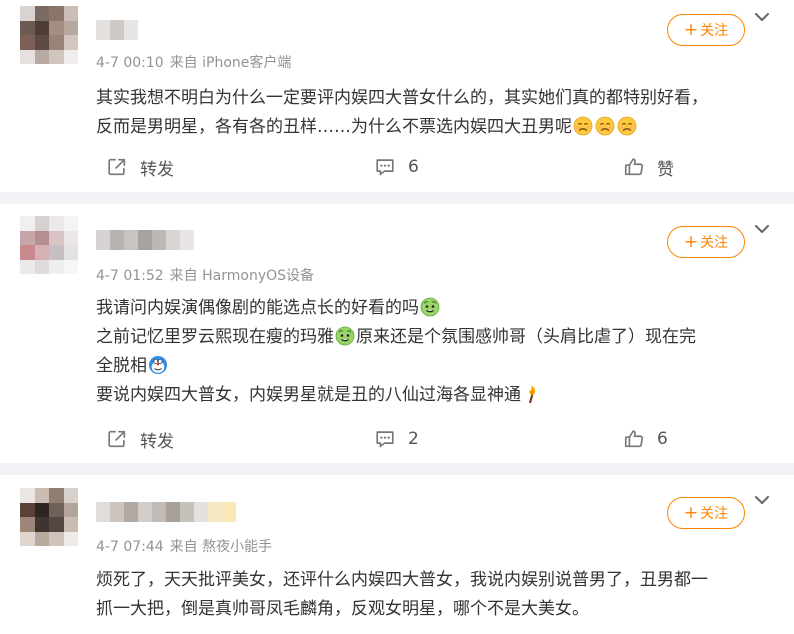 The image size is (794, 634). What do you see at coordinates (532, 394) in the screenshot?
I see `torch-emoji-icon` at bounding box center [532, 394].